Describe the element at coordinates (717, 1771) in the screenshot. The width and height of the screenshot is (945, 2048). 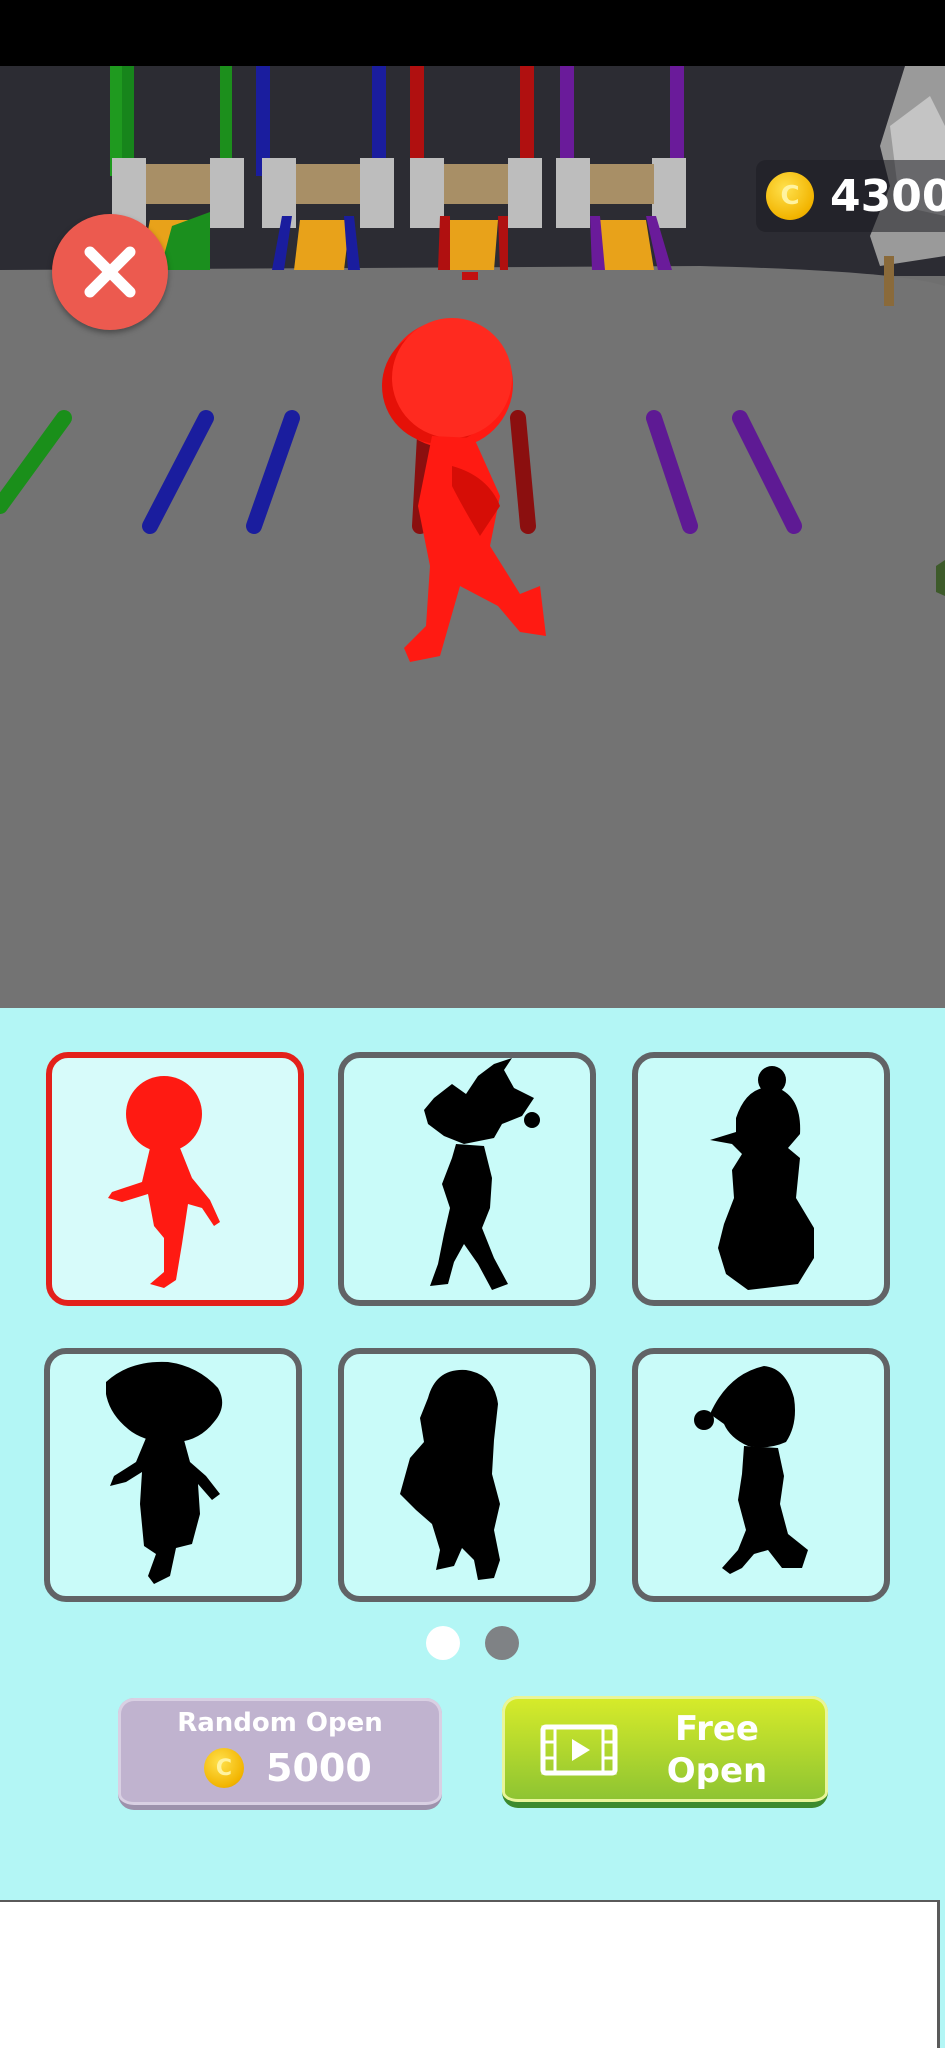
I see `free-open-label-line2: Open` at that location.